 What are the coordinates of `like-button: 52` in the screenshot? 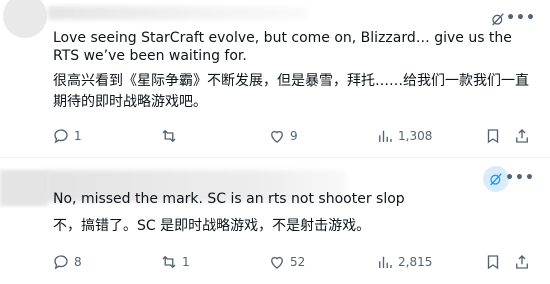 It's located at (286, 262).